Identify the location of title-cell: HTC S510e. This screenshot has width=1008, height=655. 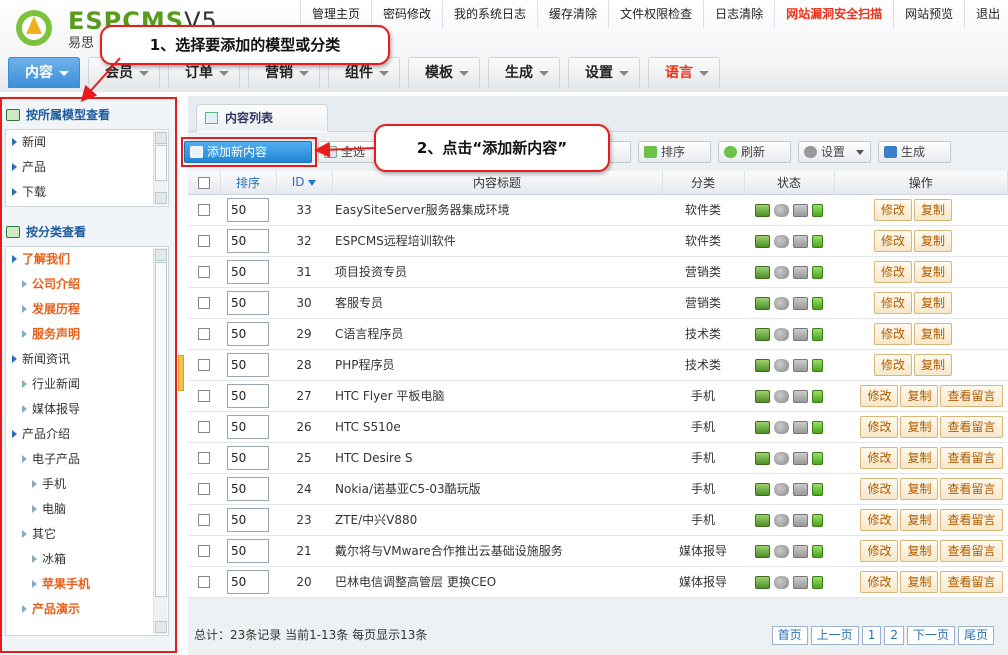
(497, 427).